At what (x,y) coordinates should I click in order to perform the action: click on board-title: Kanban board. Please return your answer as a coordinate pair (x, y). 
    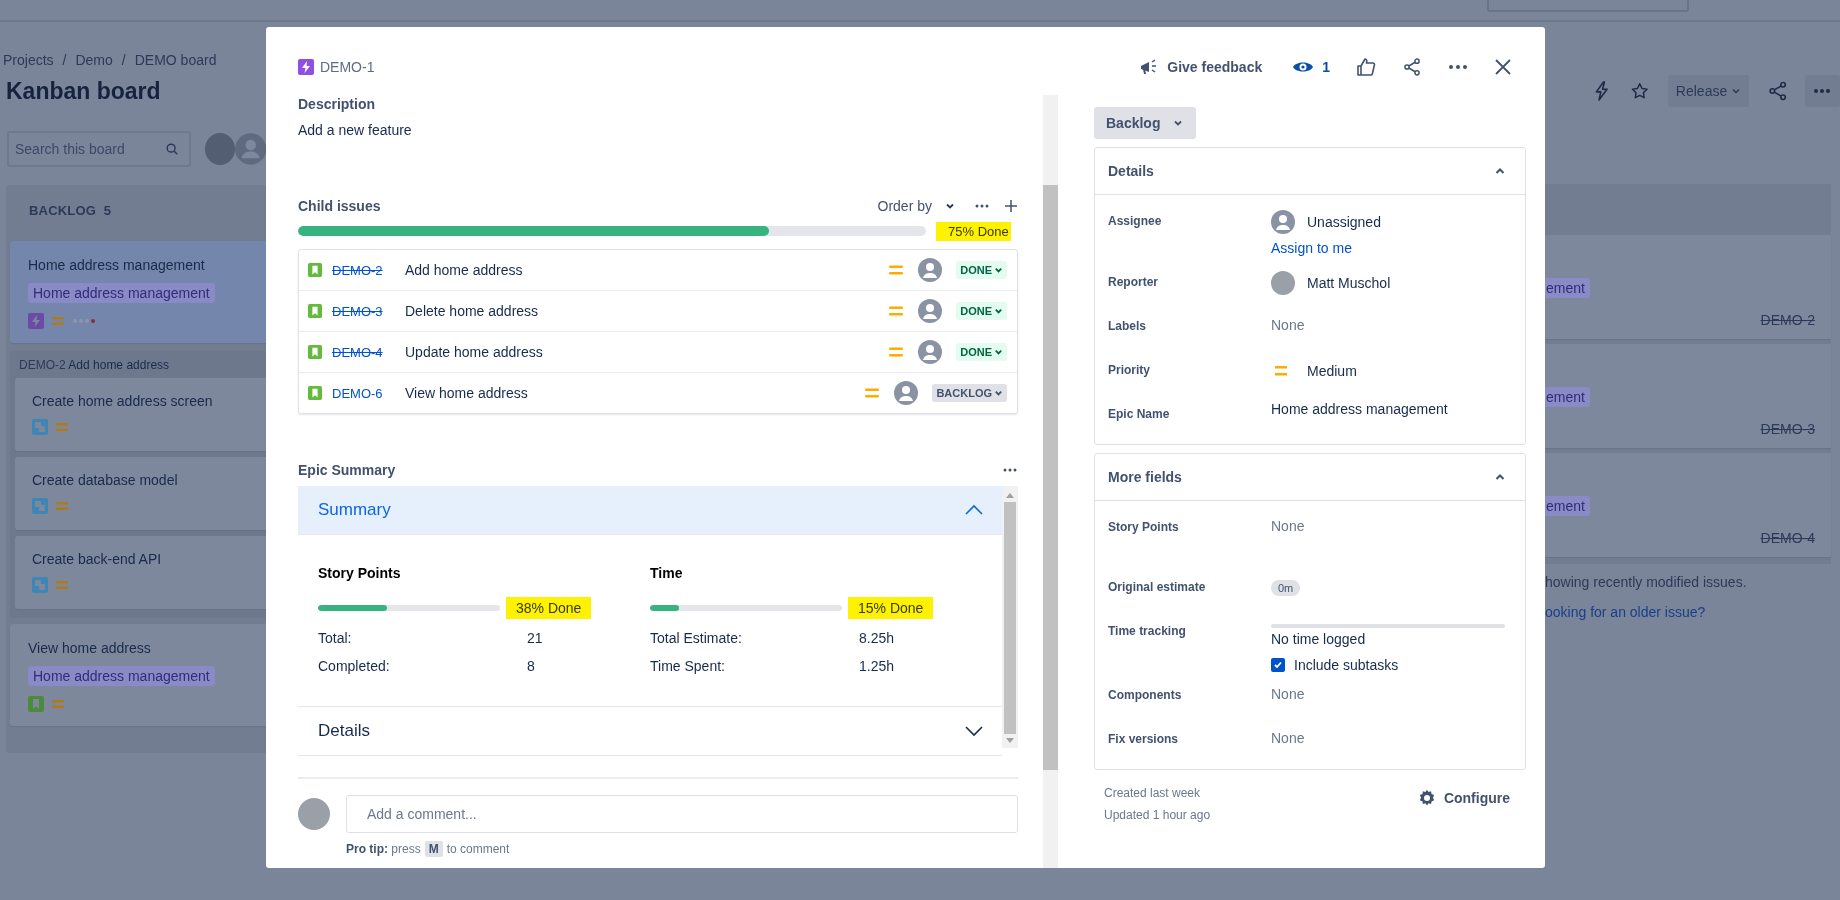
    Looking at the image, I should click on (84, 91).